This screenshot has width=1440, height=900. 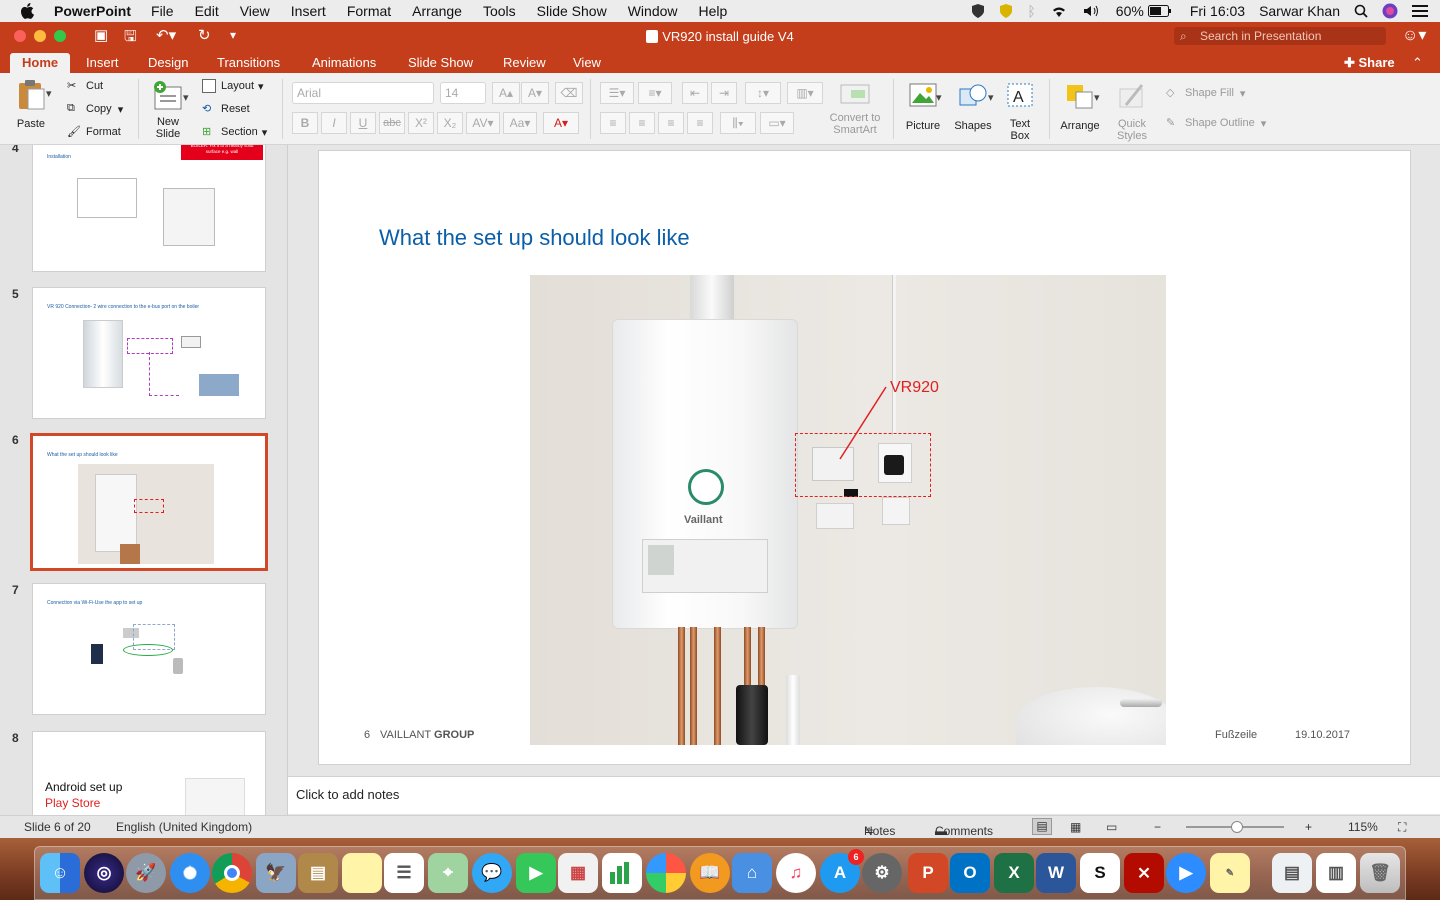 I want to click on clear-formatting-icon: ⌫, so click(x=569, y=93).